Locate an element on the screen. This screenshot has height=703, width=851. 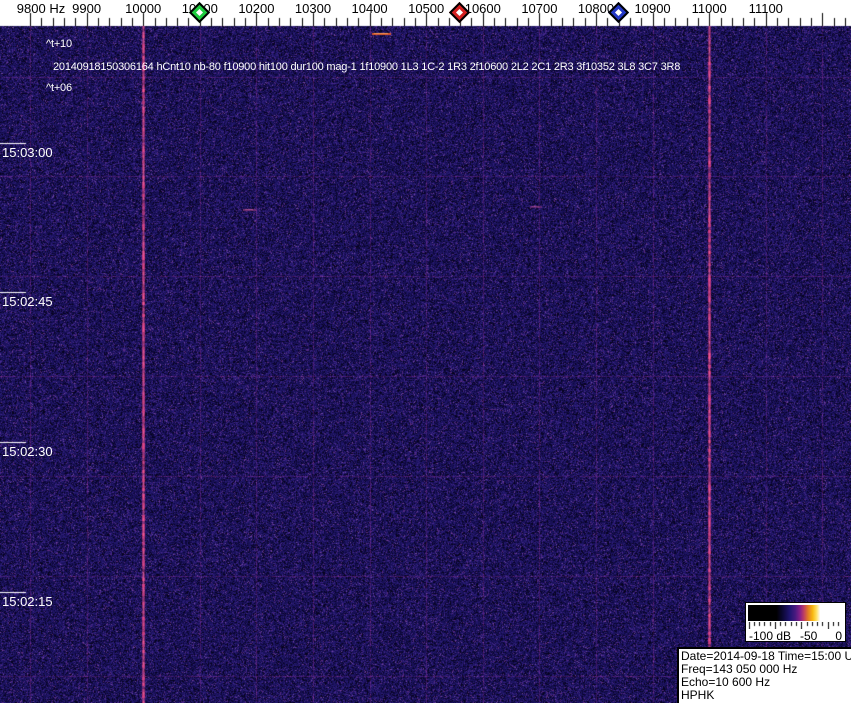
db-label-mid: -50 is located at coordinates (809, 636).